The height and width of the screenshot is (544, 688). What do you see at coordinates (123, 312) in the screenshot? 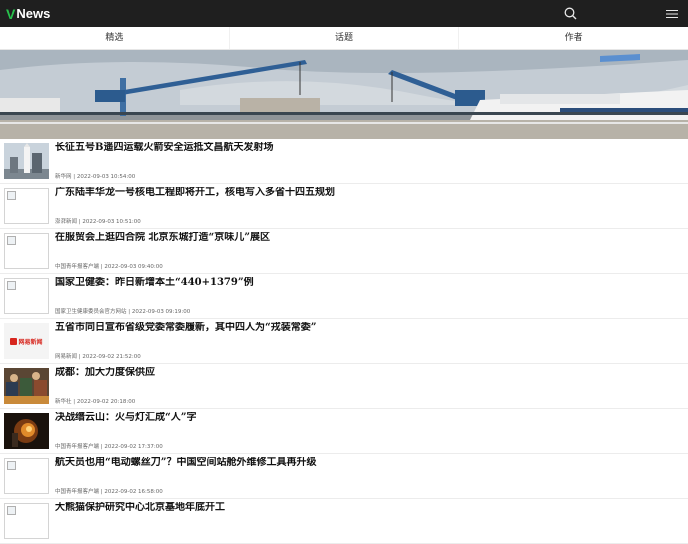
I see `news-meta: 国家卫生健康委员会官方网站 | 2022-09-03 09:19:00` at bounding box center [123, 312].